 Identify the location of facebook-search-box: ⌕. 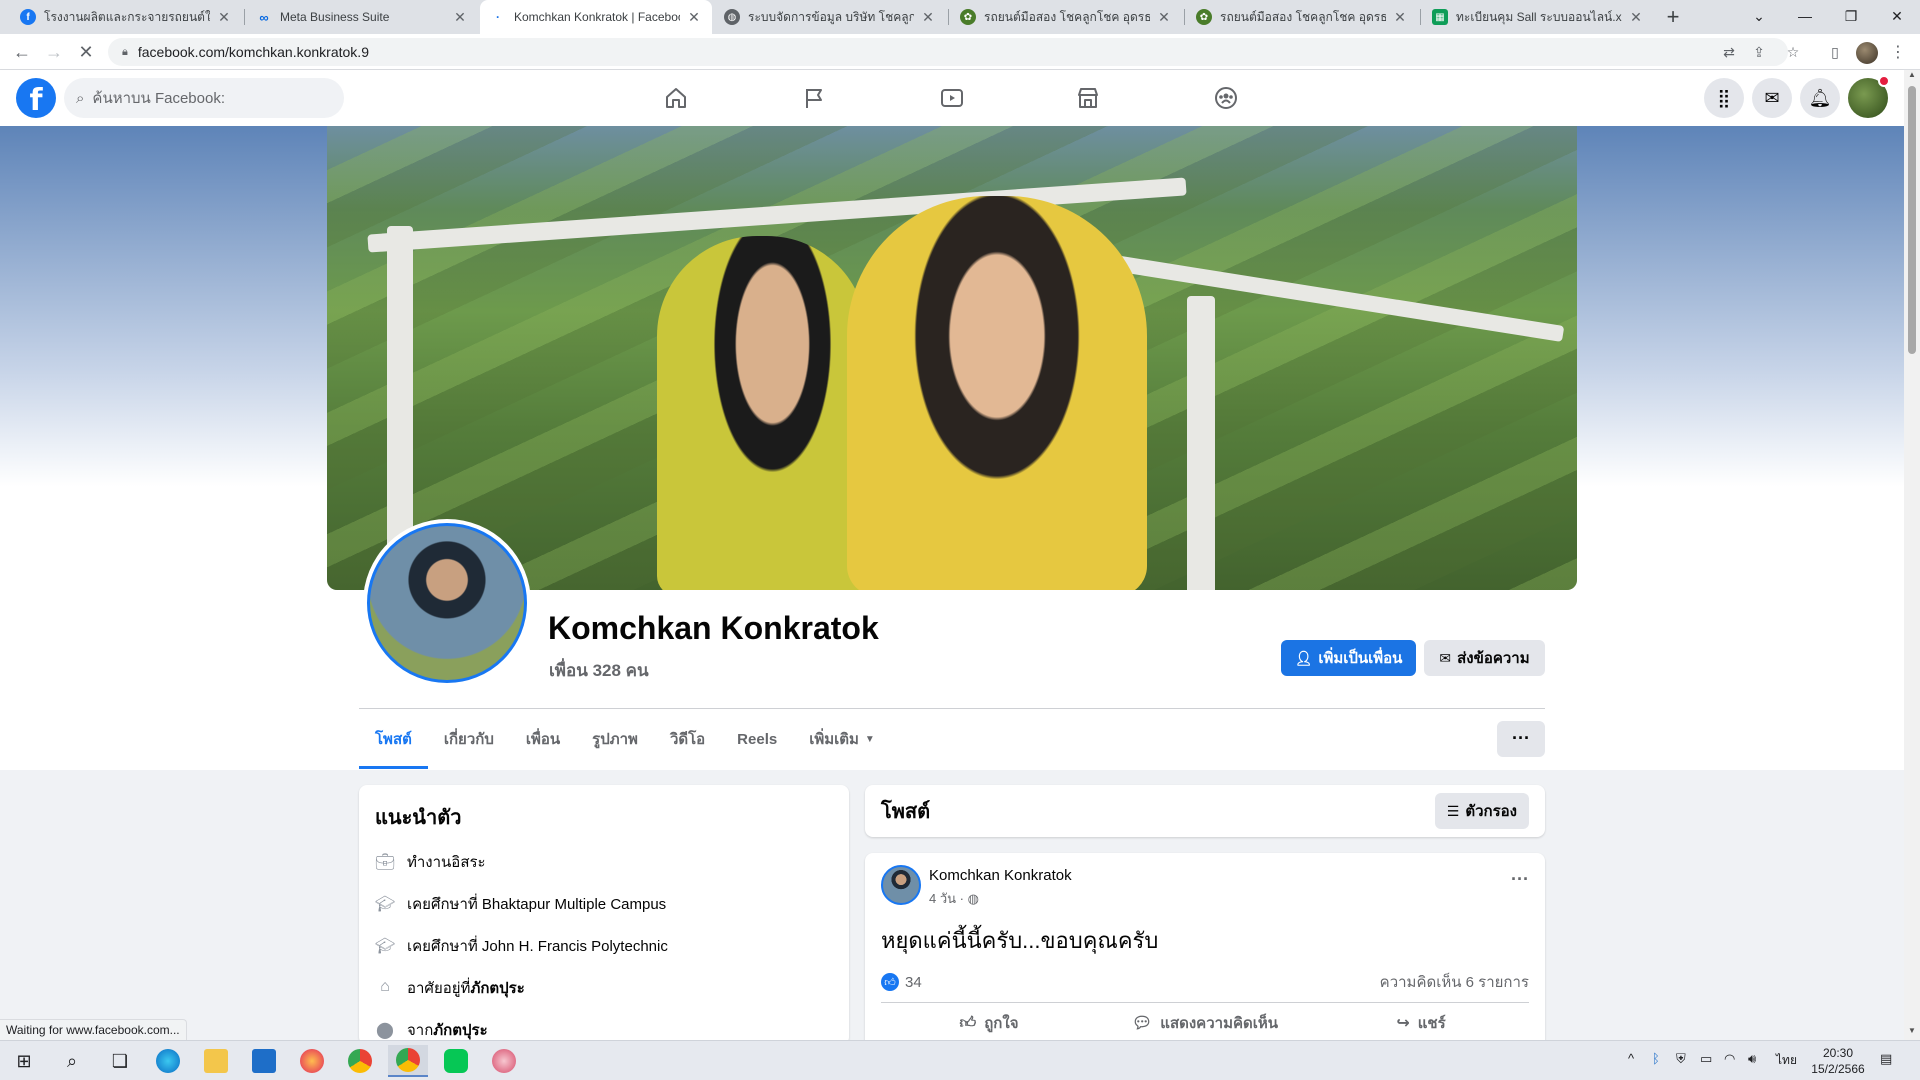
(204, 98).